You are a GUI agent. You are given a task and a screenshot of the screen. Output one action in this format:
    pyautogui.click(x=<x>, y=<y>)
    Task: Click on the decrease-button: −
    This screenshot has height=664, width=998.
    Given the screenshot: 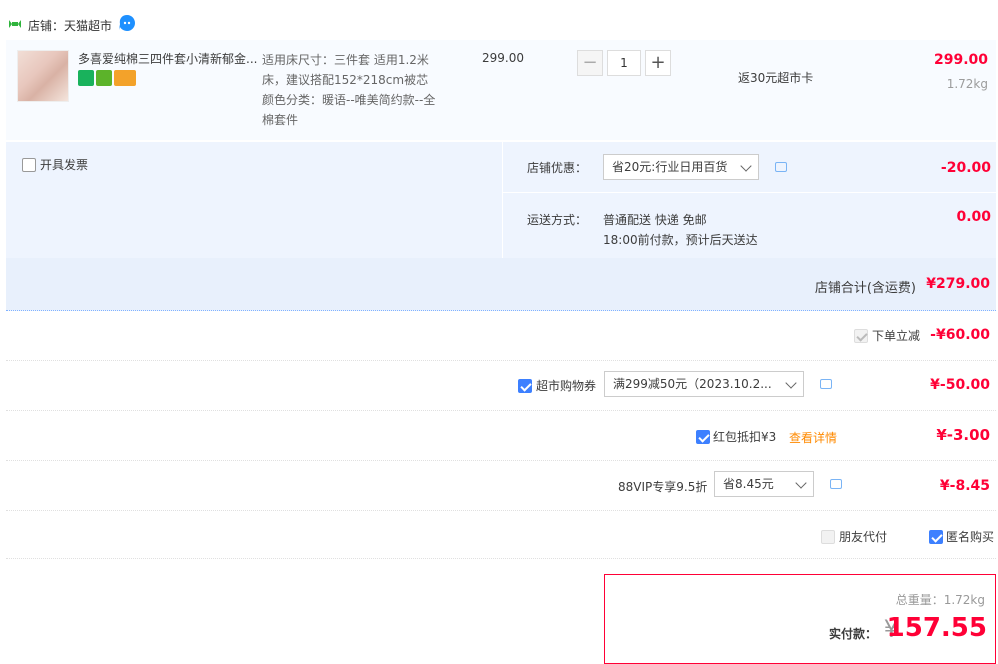 What is the action you would take?
    pyautogui.click(x=590, y=63)
    